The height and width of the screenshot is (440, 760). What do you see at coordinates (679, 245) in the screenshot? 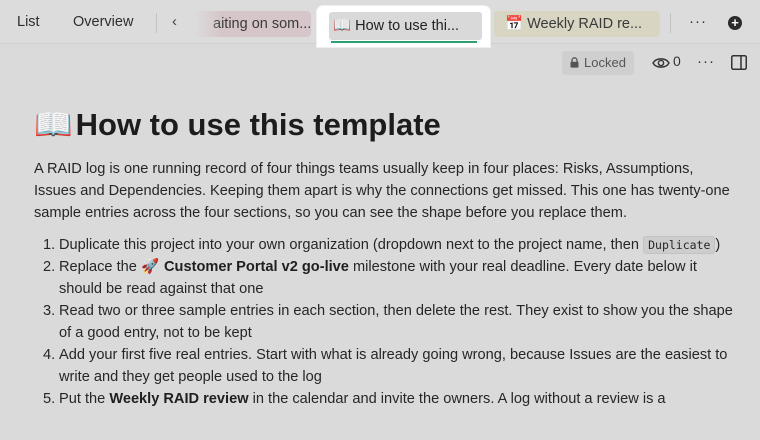
I see `duplicate-code: Duplicate` at bounding box center [679, 245].